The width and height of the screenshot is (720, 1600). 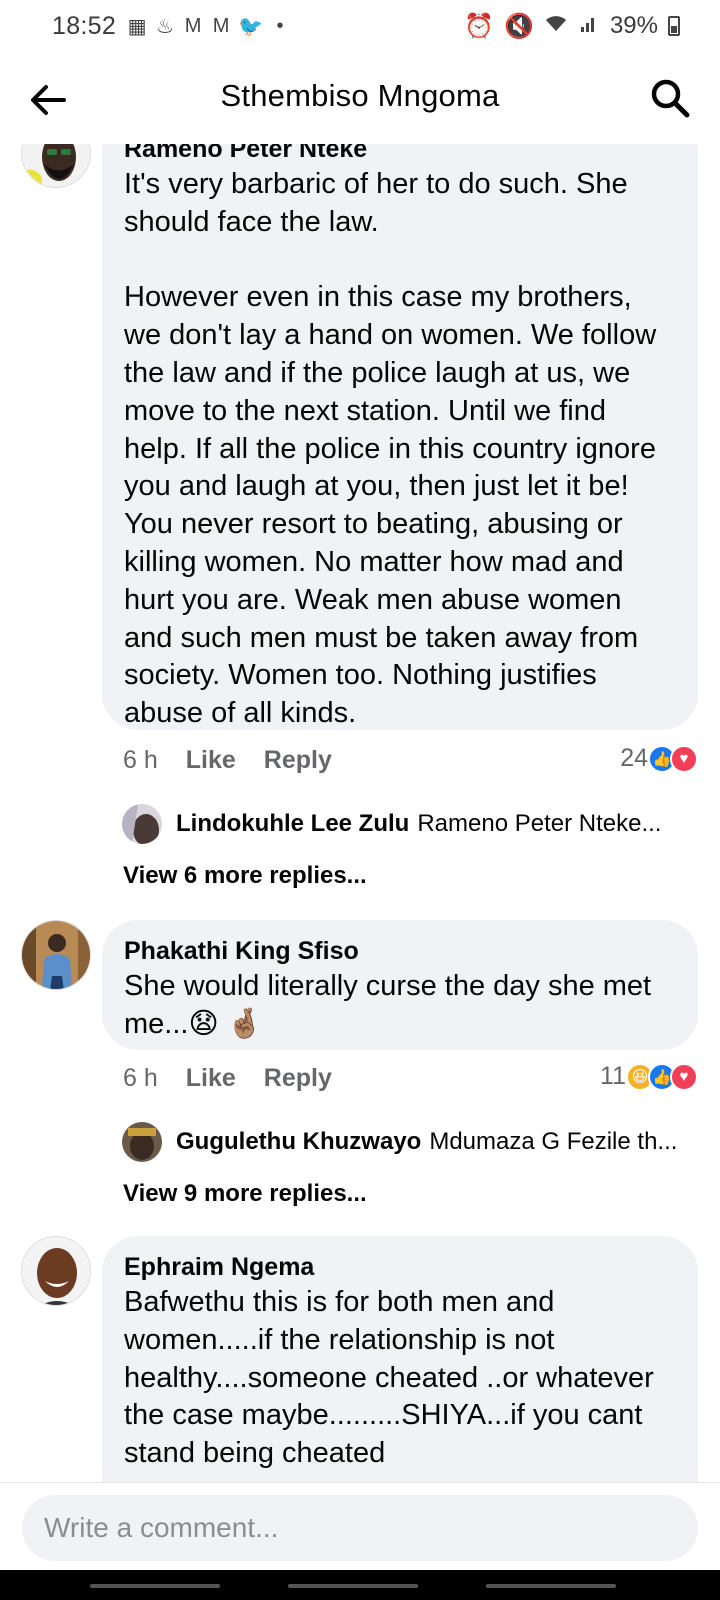 What do you see at coordinates (250, 26) in the screenshot?
I see `twitter-icon: 🐦` at bounding box center [250, 26].